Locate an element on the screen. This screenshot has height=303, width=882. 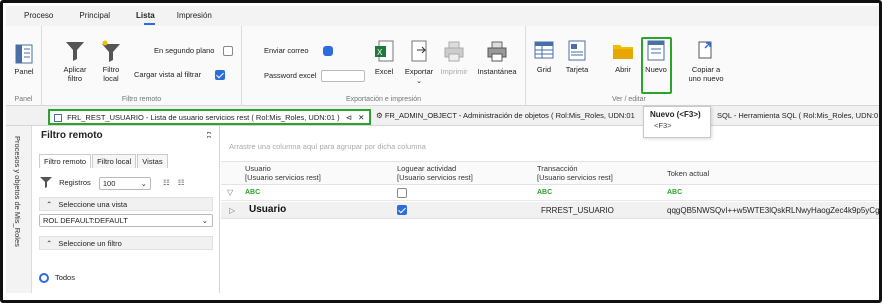
panel-button: Panel is located at coordinates (24, 60).